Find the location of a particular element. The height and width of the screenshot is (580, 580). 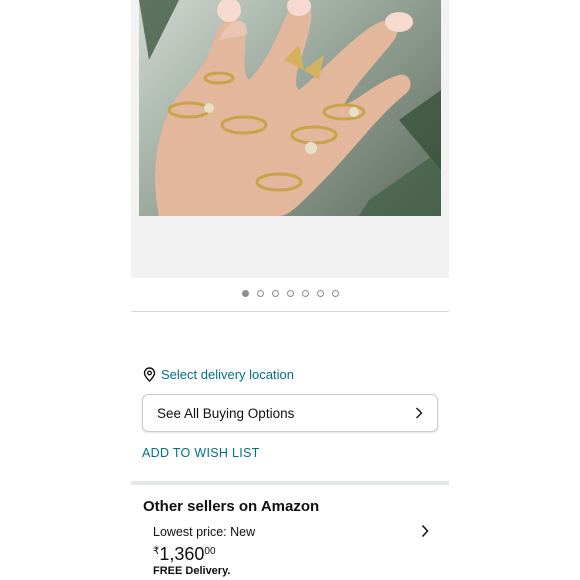

delivery-location-label: Select delivery location is located at coordinates (227, 374).